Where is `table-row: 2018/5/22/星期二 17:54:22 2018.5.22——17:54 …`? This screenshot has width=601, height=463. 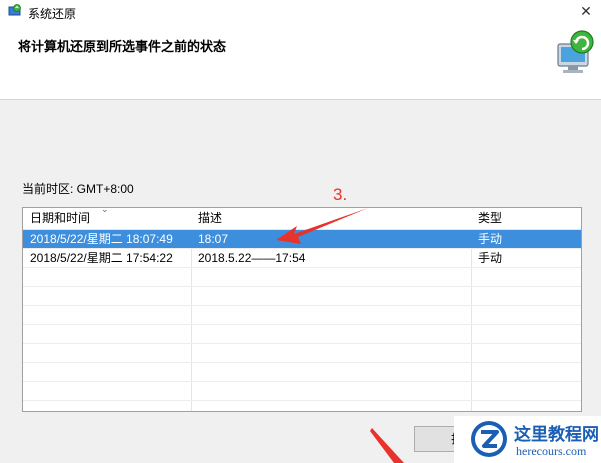 table-row: 2018/5/22/星期二 17:54:22 2018.5.22——17:54 … is located at coordinates (302, 258).